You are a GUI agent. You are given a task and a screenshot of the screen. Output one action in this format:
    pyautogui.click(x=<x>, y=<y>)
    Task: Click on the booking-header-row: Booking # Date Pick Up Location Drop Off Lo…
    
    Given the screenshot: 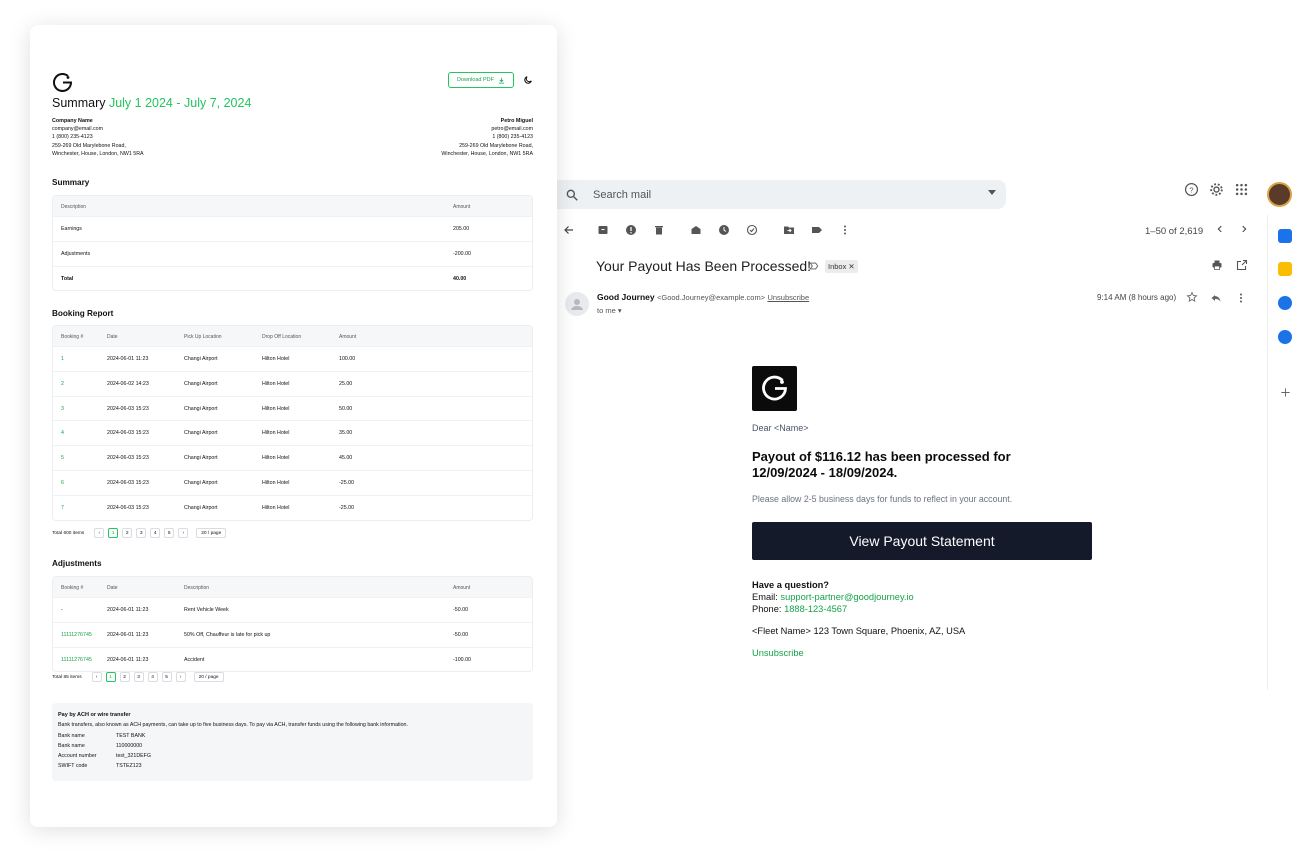 What is the action you would take?
    pyautogui.click(x=292, y=336)
    